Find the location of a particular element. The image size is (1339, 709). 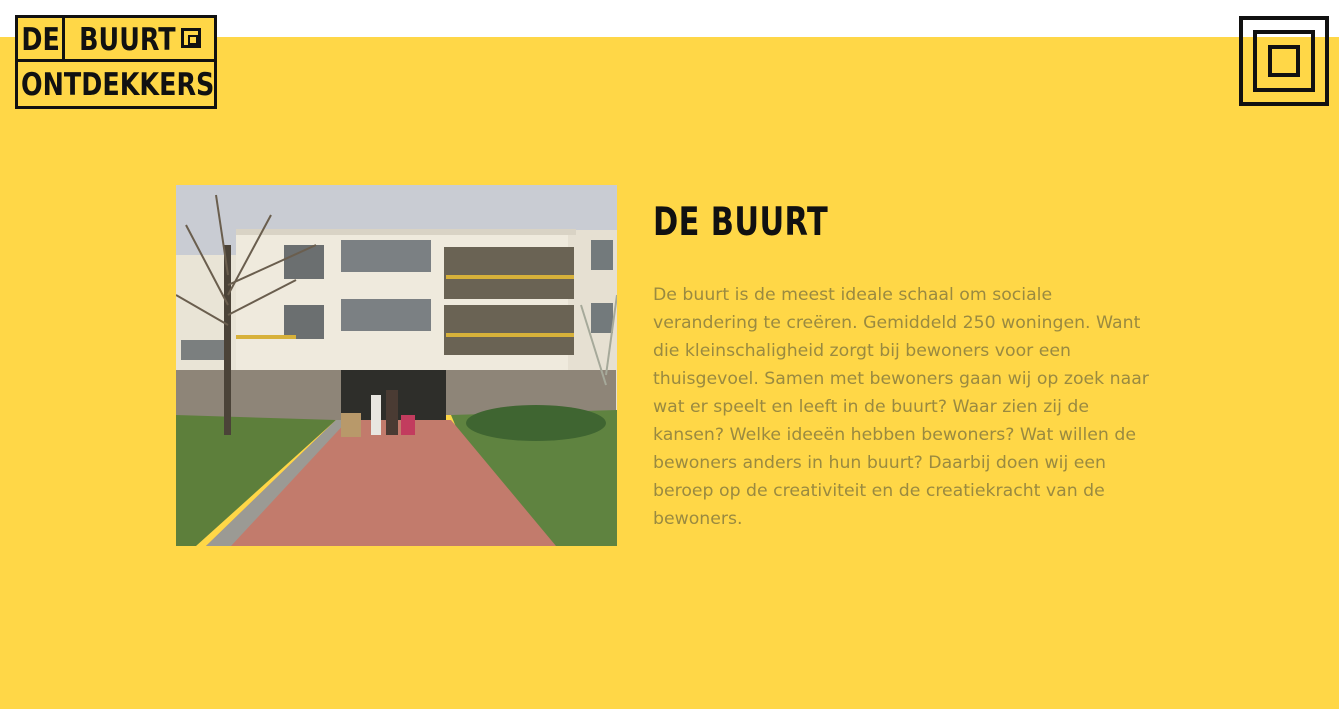

menu-icon-inner-square is located at coordinates (1284, 61).